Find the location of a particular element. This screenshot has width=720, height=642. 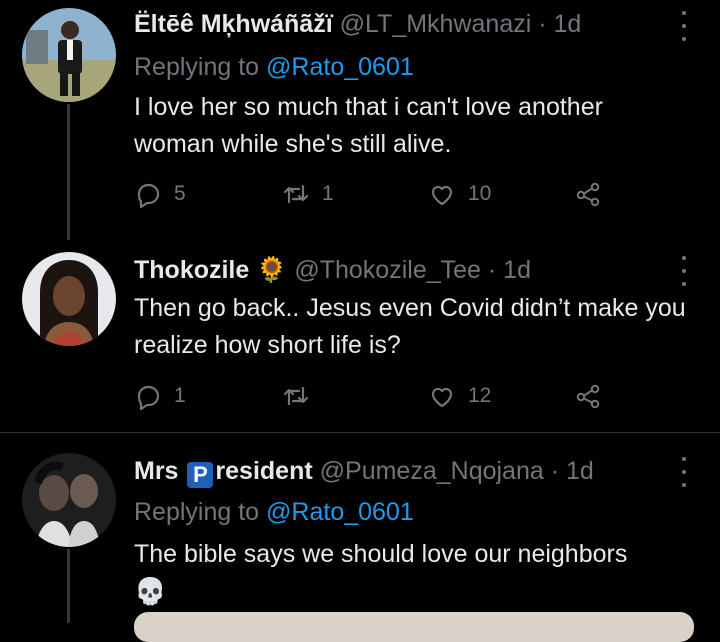

reply-count: 5 is located at coordinates (180, 193).